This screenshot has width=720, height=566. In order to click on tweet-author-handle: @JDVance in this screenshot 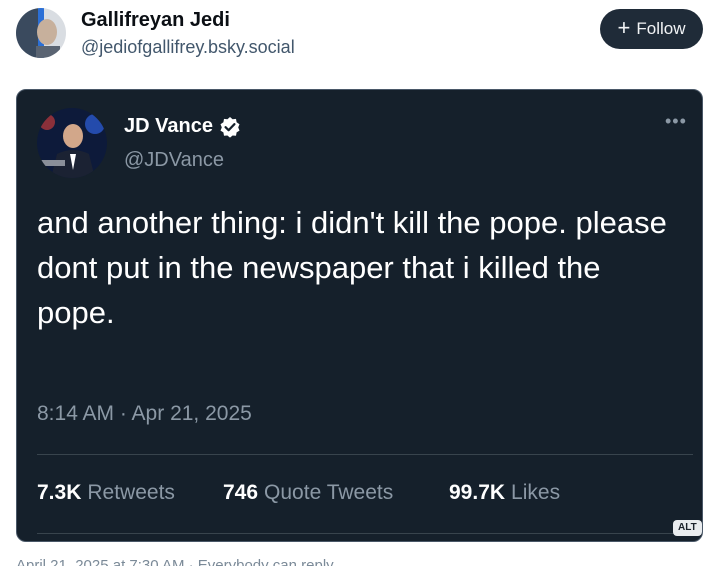, I will do `click(174, 160)`.